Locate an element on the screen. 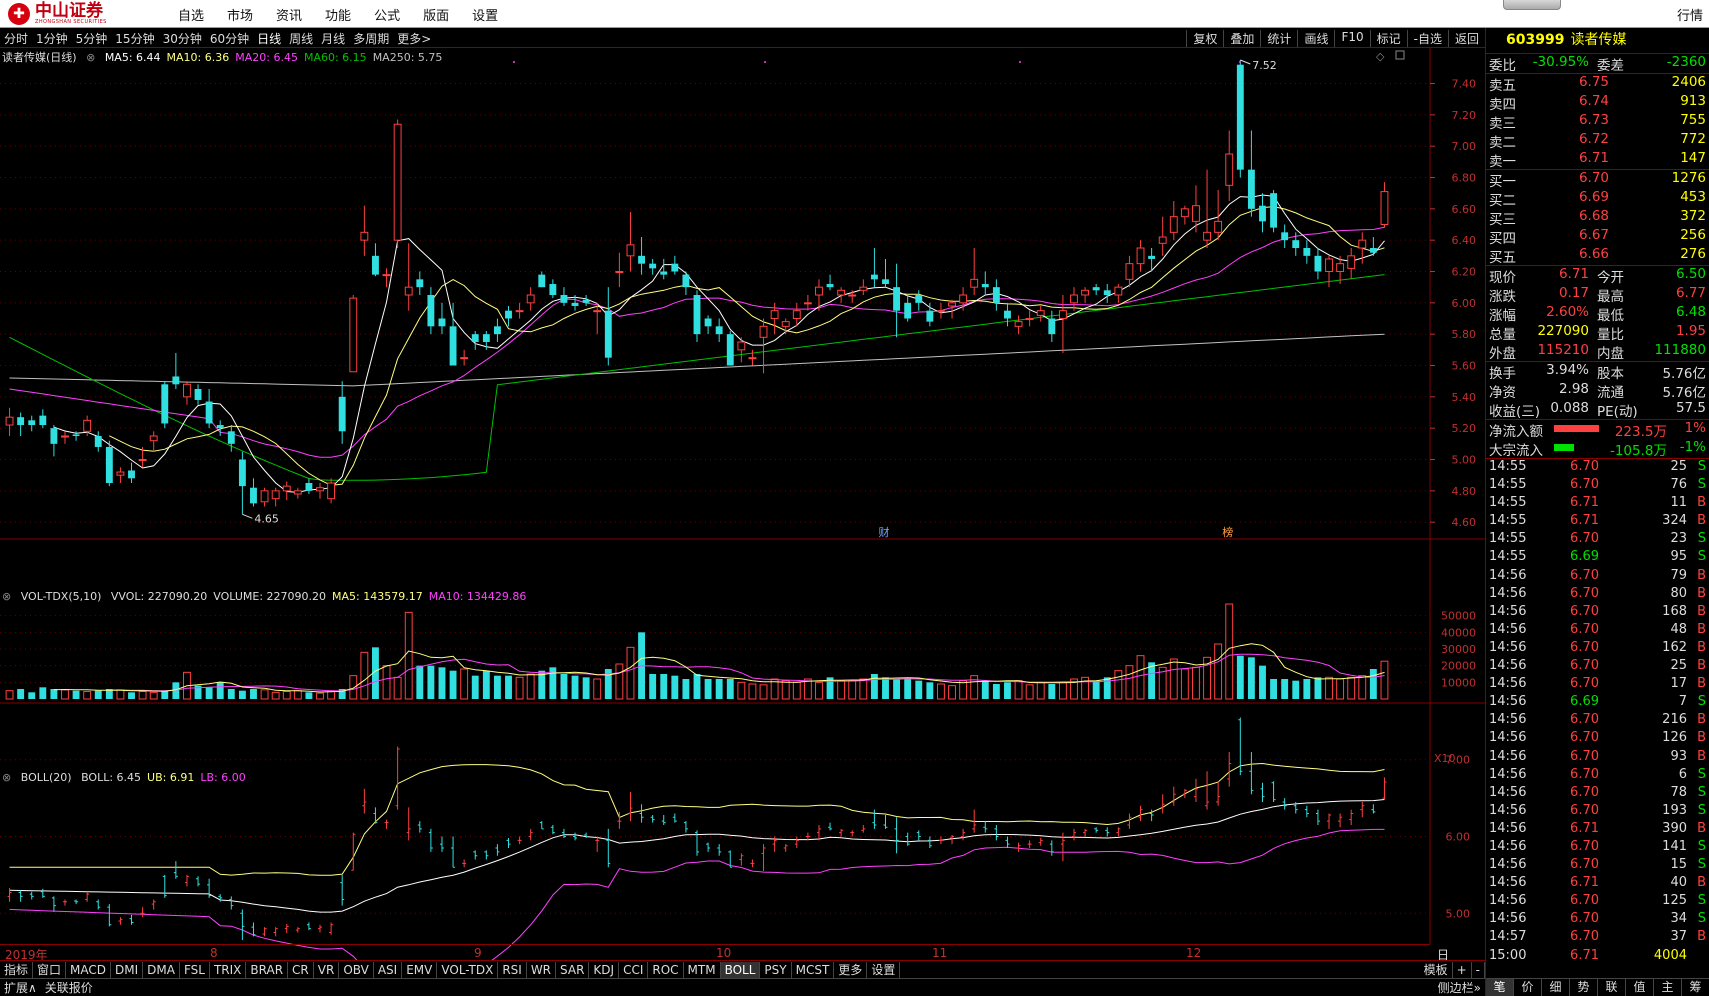 The image size is (1709, 996). quote-menu: 行情 is located at coordinates (1690, 14).